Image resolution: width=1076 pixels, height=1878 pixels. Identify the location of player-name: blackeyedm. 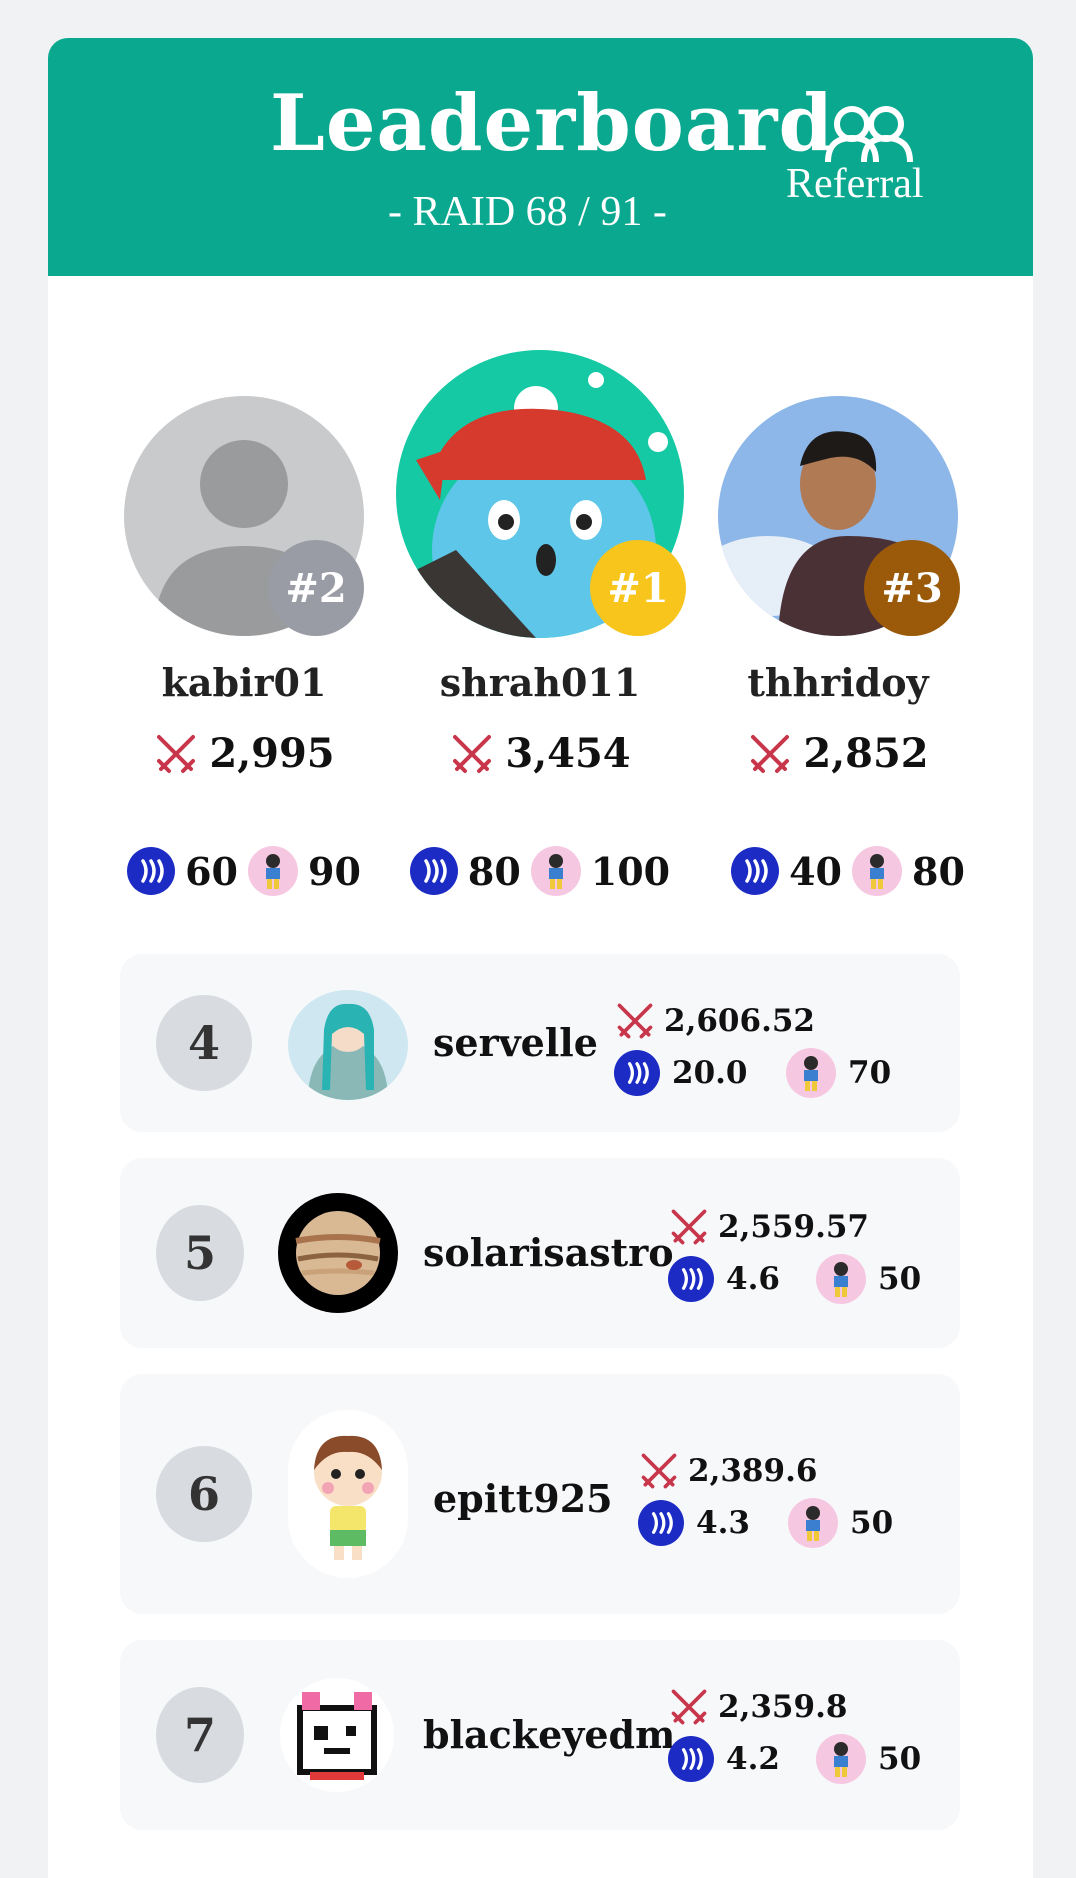
(549, 1734).